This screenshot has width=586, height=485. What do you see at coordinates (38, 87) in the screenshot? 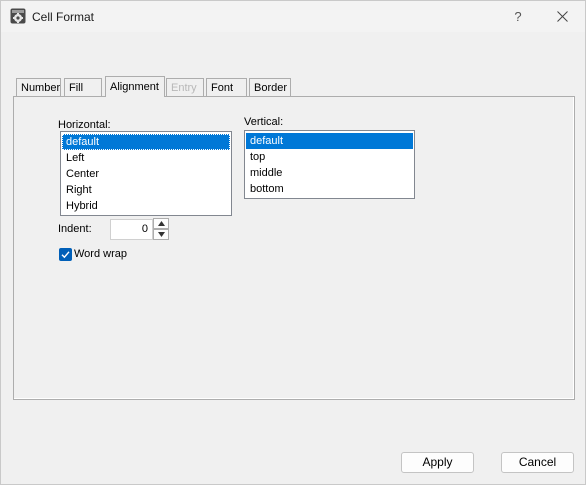
I see `tab-number: Number` at bounding box center [38, 87].